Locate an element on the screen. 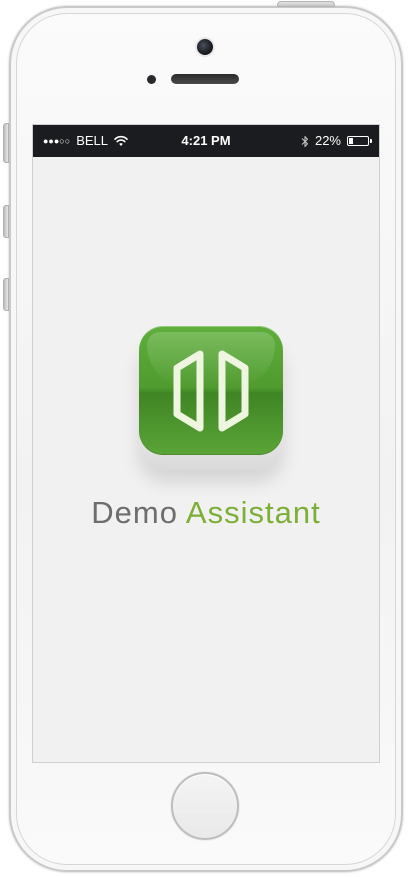 The height and width of the screenshot is (877, 412). status-bar: ●●●○○ BELL 4:21 PM 22% is located at coordinates (206, 141).